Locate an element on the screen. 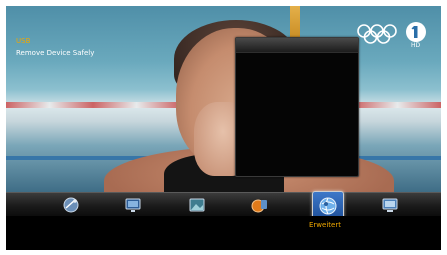 This screenshot has height=255, width=447. popup-title-bar is located at coordinates (297, 45).